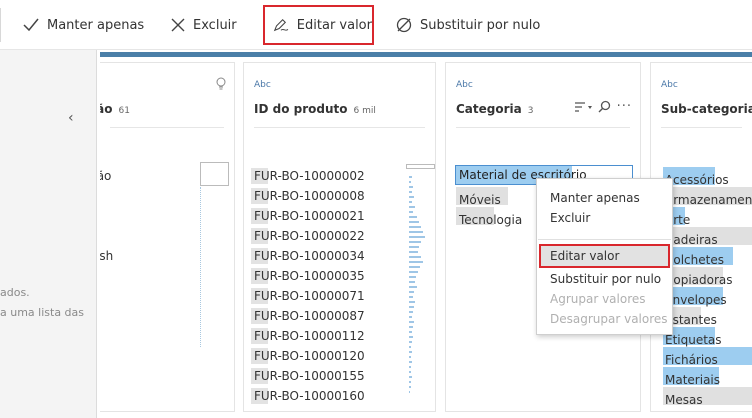 Image resolution: width=752 pixels, height=418 pixels. I want to click on list-item: FUR-BO-10000035, so click(308, 276).